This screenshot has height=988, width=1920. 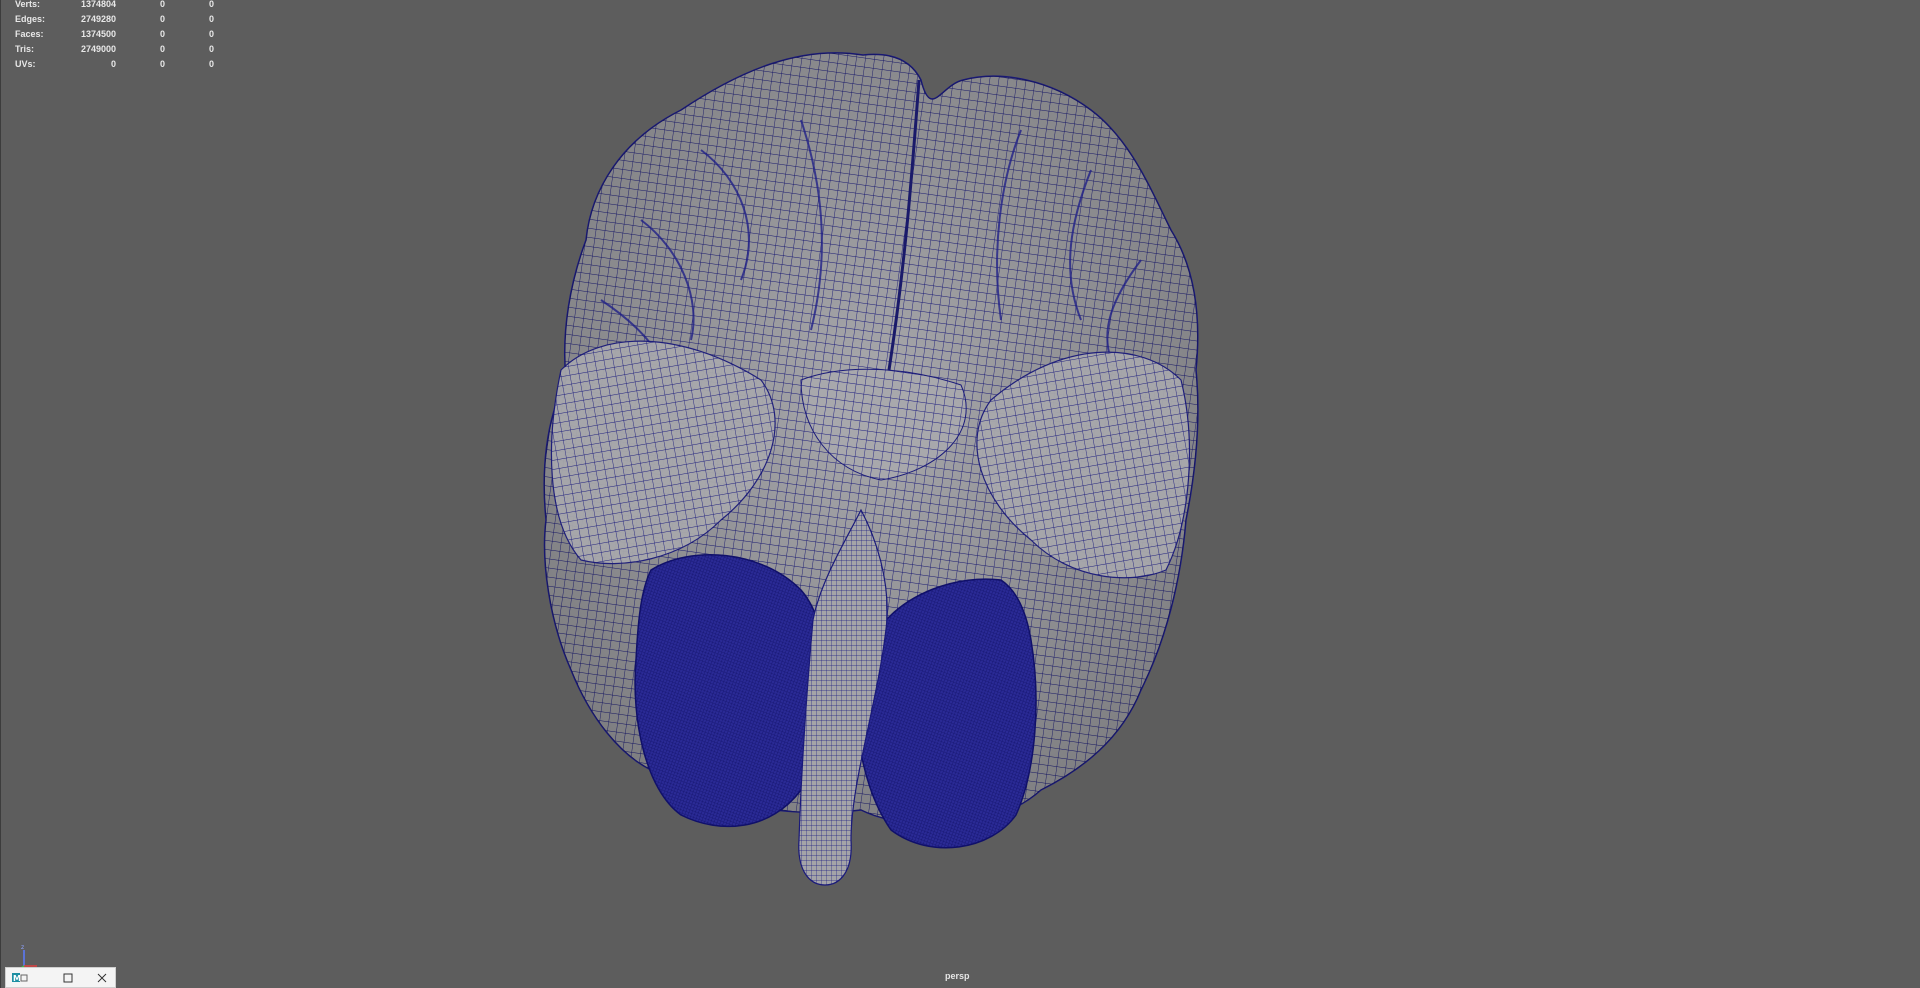 I want to click on hud-row: Faces: 1374500 0 0, so click(x=115, y=37).